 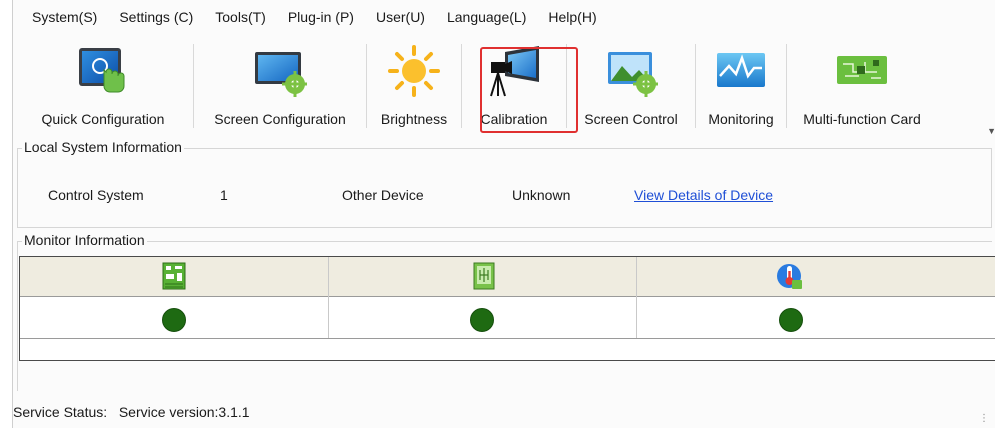 What do you see at coordinates (321, 17) in the screenshot?
I see `menu-plugin: Plug-in (P)` at bounding box center [321, 17].